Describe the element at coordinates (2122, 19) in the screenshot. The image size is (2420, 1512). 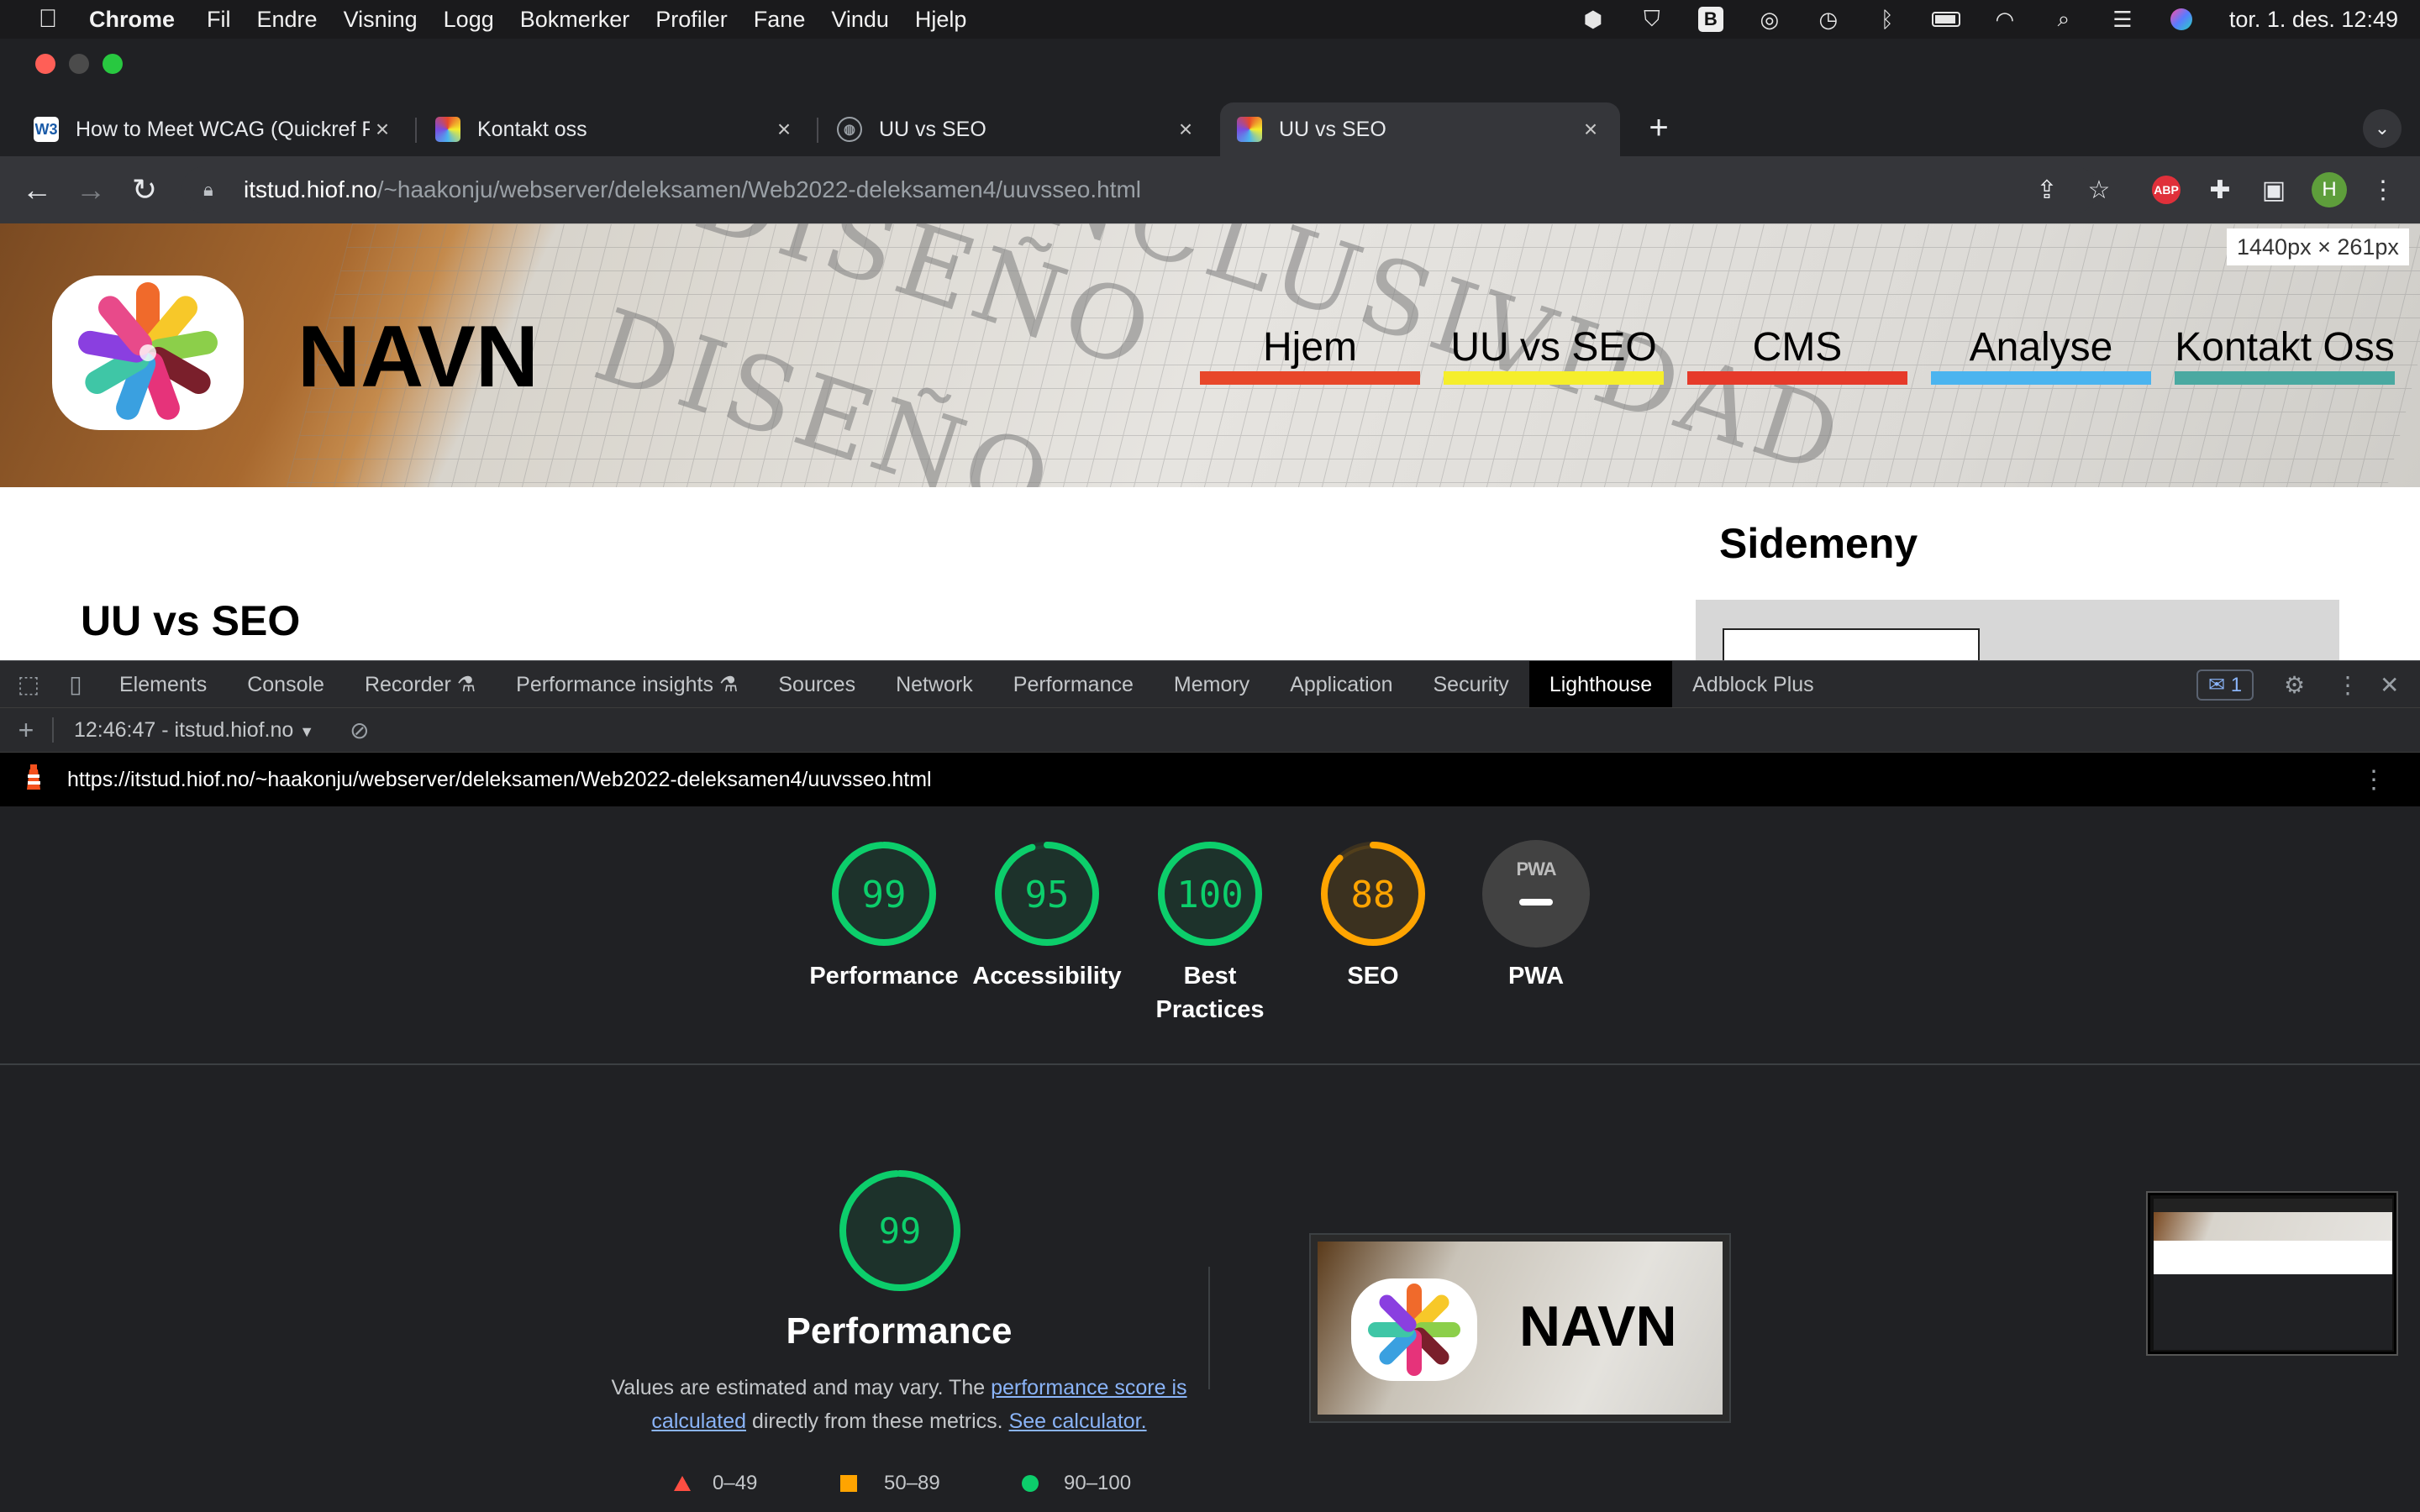
I see `control-center-icon: ☰` at that location.